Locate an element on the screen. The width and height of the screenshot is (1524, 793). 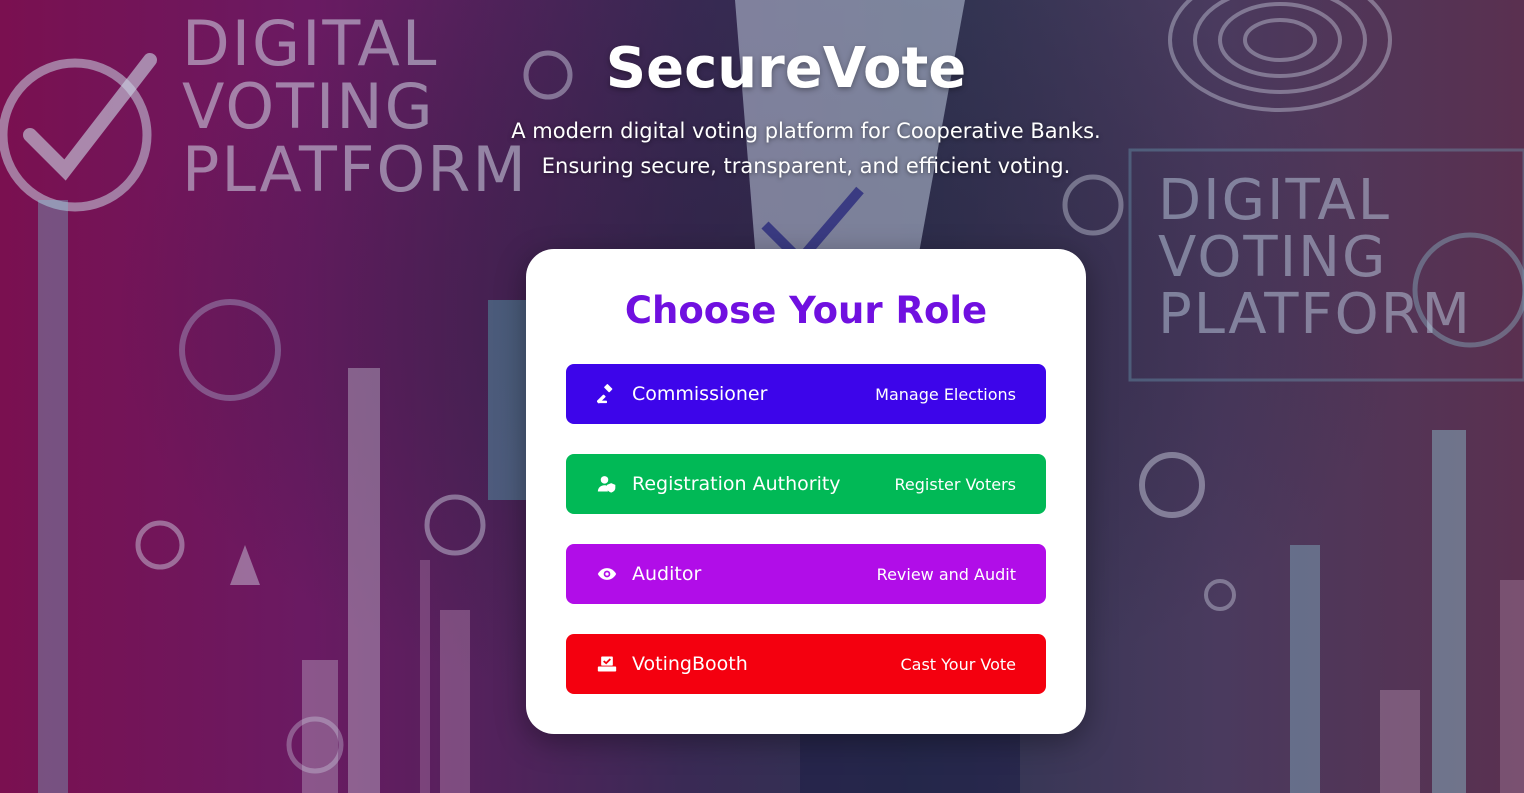
role-description: Register Voters is located at coordinates (955, 484).